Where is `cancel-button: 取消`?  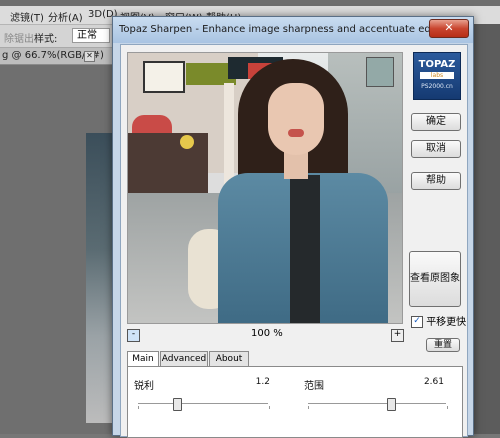 cancel-button: 取消 is located at coordinates (436, 149).